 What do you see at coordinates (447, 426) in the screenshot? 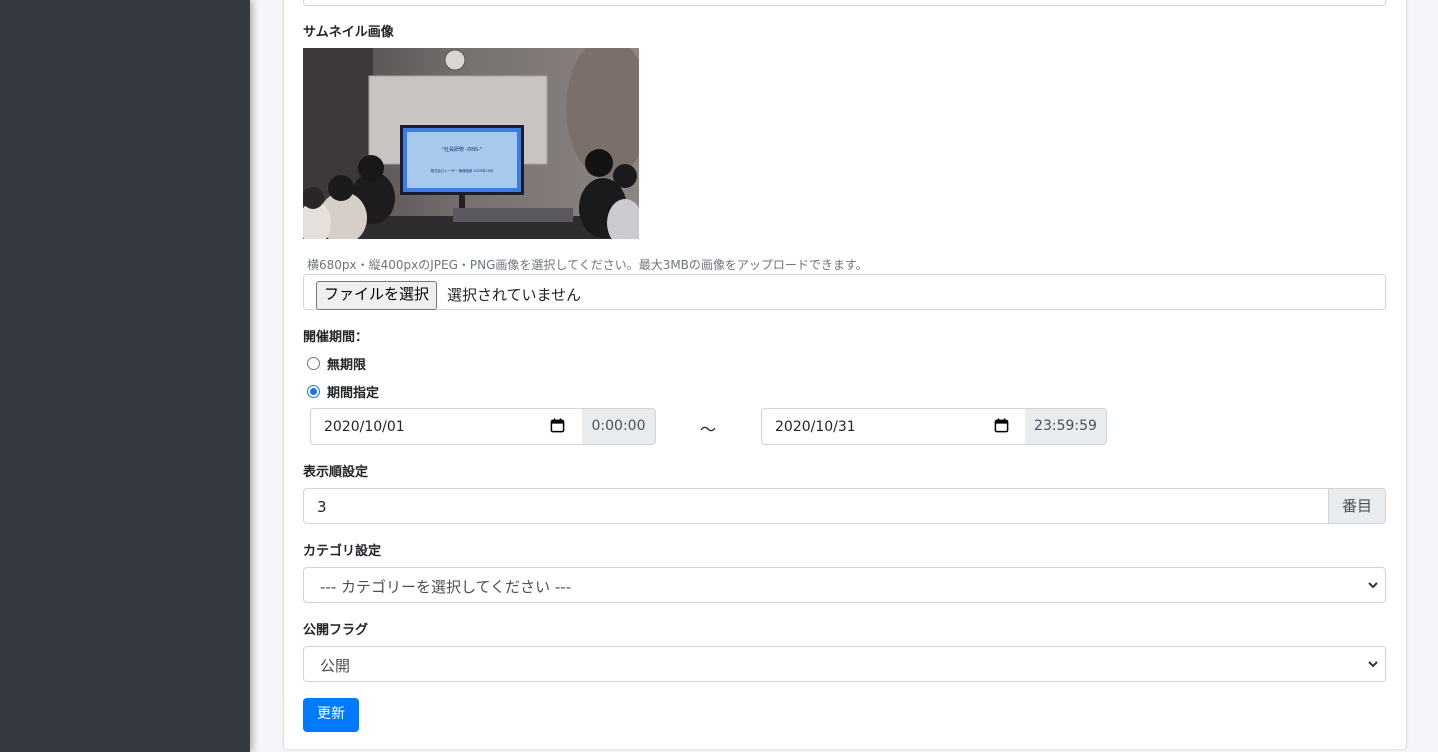
I see `start-date-input: 2020/10/01` at bounding box center [447, 426].